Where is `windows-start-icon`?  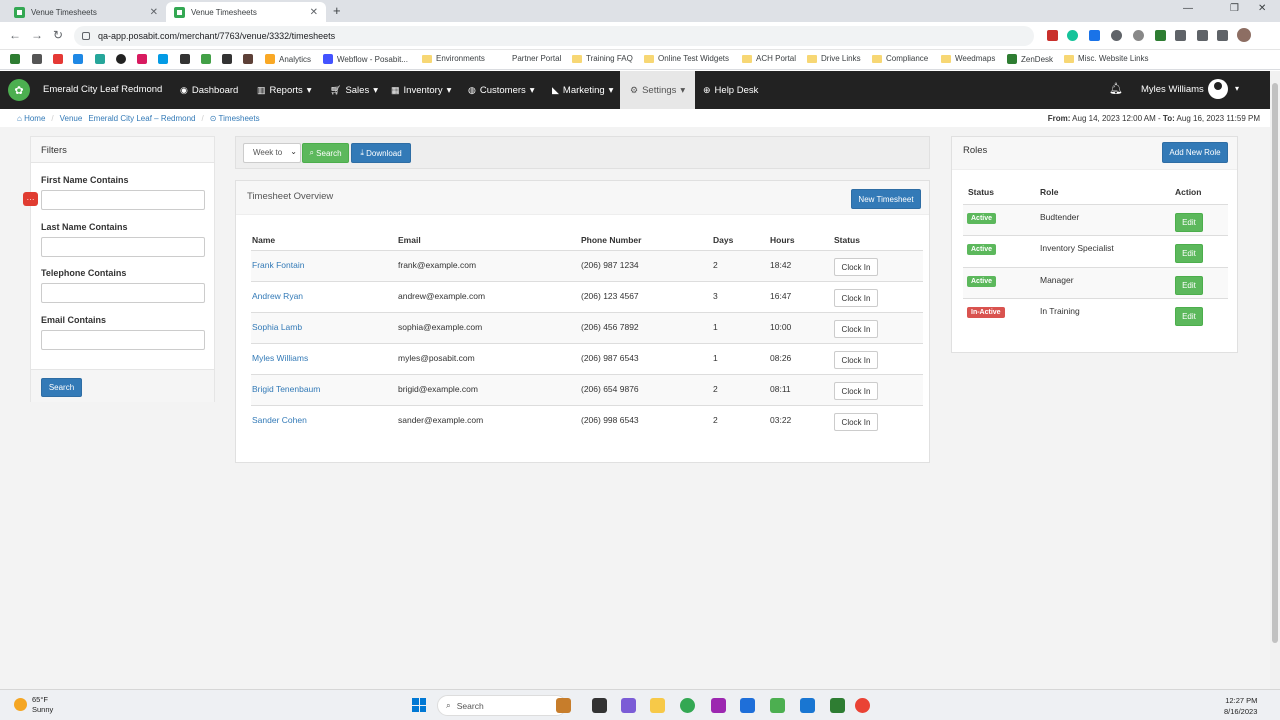 windows-start-icon is located at coordinates (419, 705).